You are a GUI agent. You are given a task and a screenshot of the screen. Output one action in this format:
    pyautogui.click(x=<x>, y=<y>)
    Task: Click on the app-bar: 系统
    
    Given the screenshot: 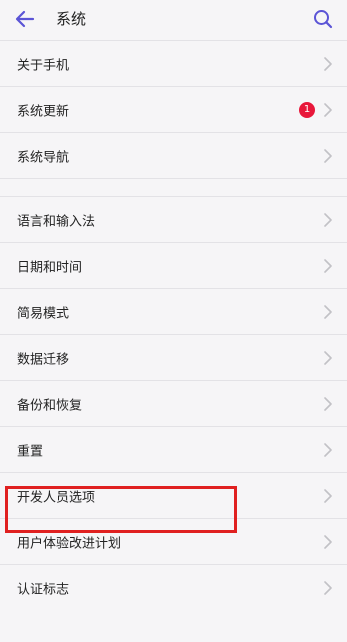 What is the action you would take?
    pyautogui.click(x=173, y=20)
    